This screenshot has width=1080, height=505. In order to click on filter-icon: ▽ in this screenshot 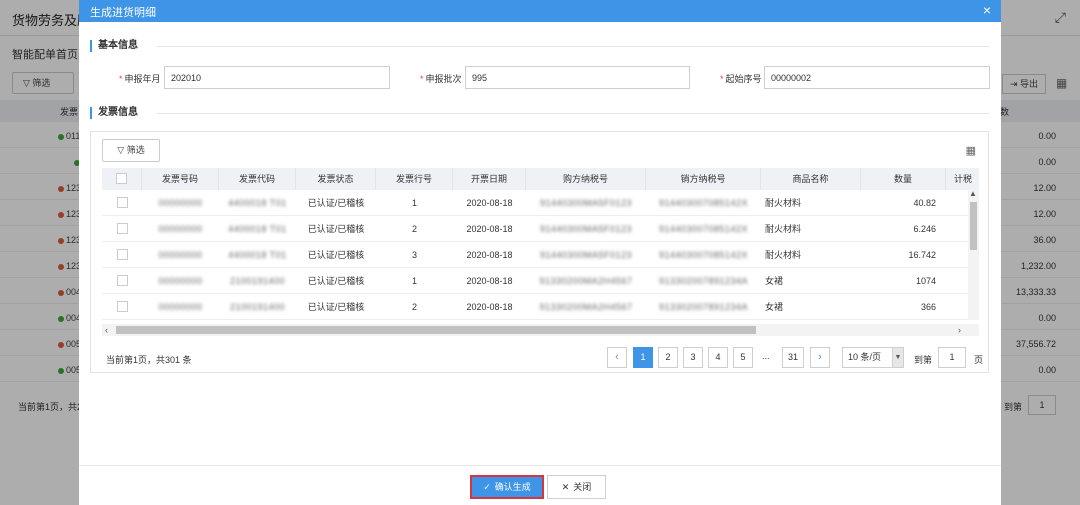, I will do `click(122, 150)`.